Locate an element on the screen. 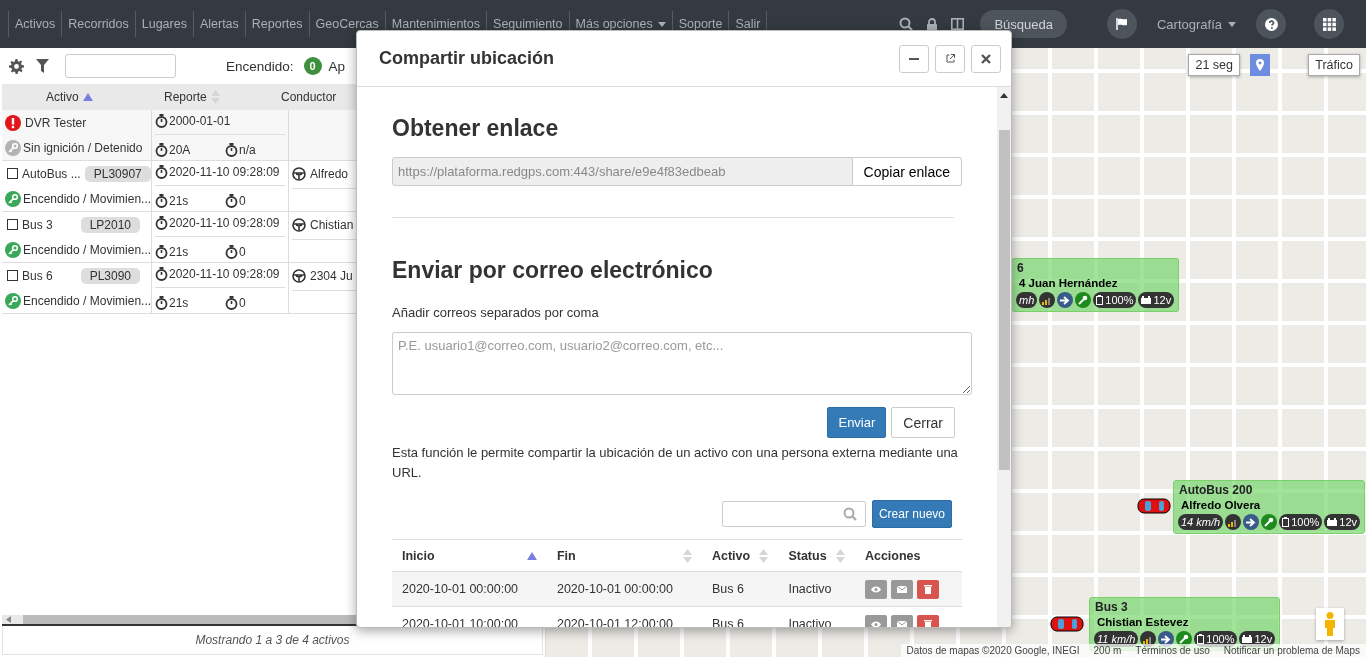  column-header: Conductor is located at coordinates (309, 97).